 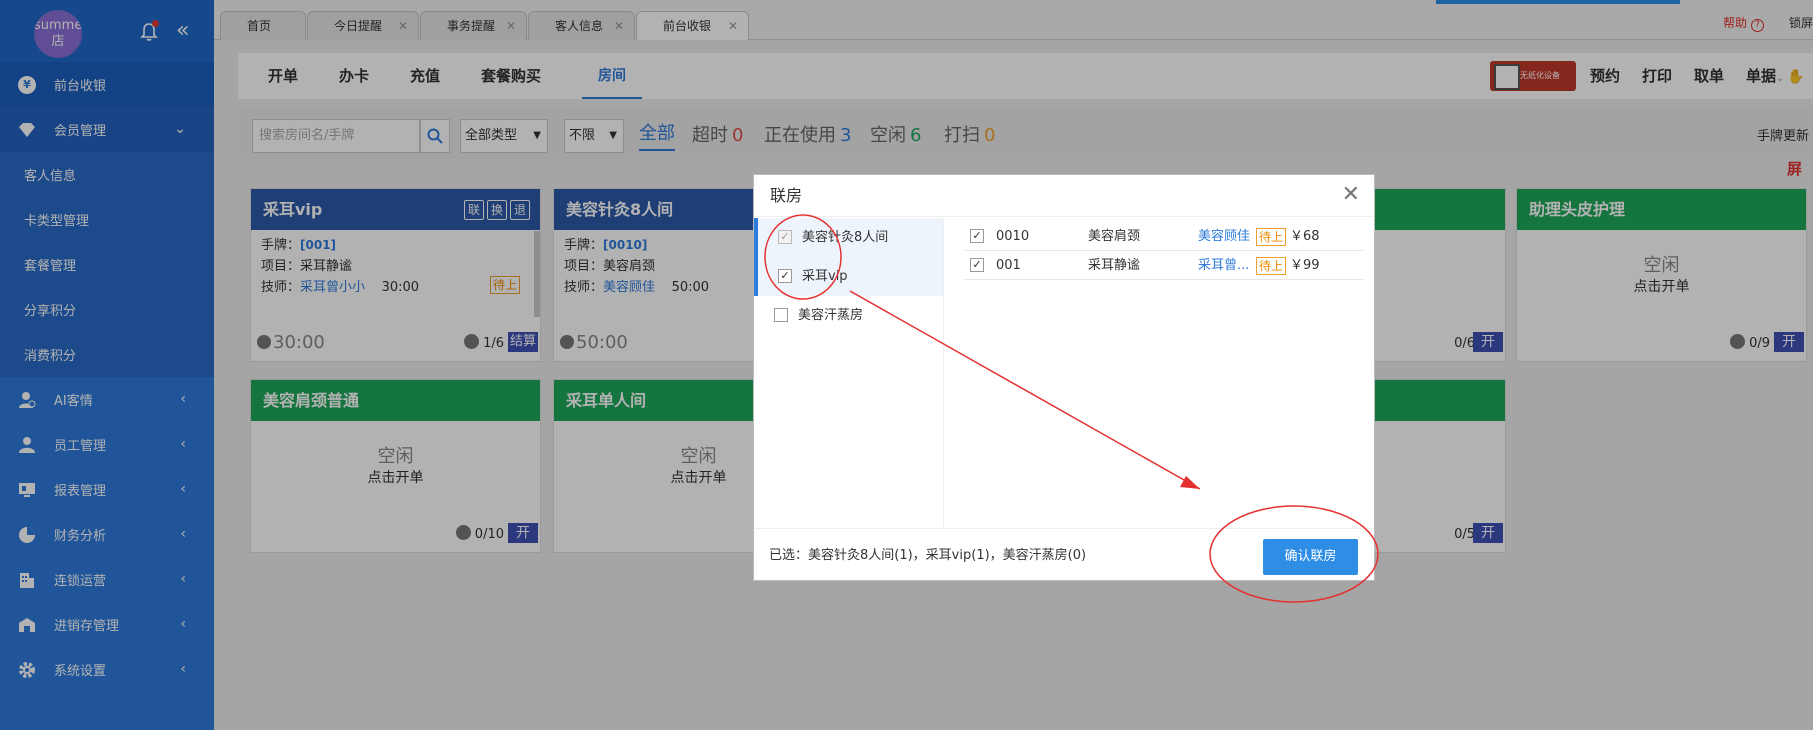 I want to click on selection-summary: 已选：美容针灸8人间(1)，采耳vip(1)，美容汗蒸房(0), so click(x=928, y=555).